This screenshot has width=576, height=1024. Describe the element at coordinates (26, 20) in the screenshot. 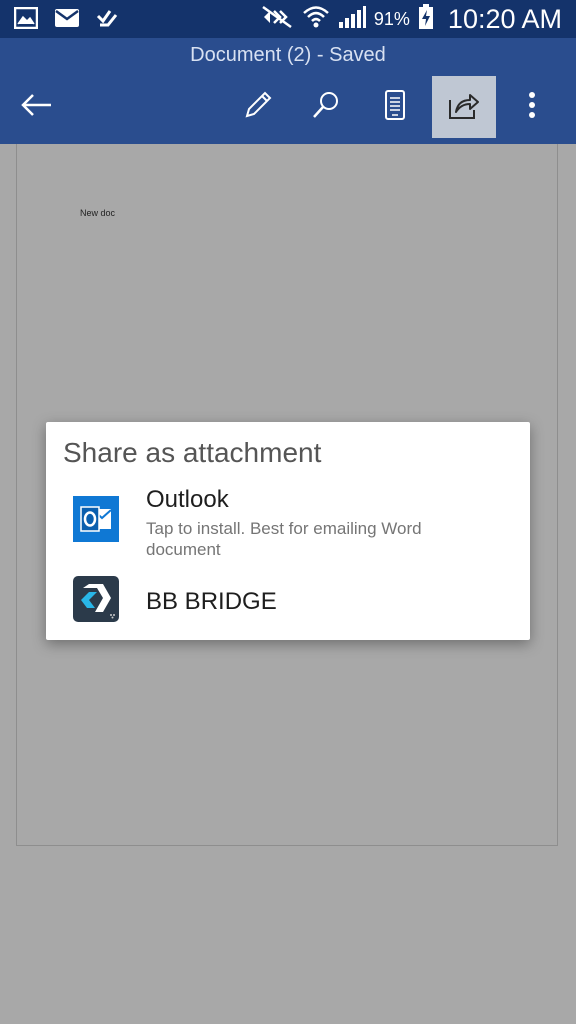

I see `gallery-icon` at that location.